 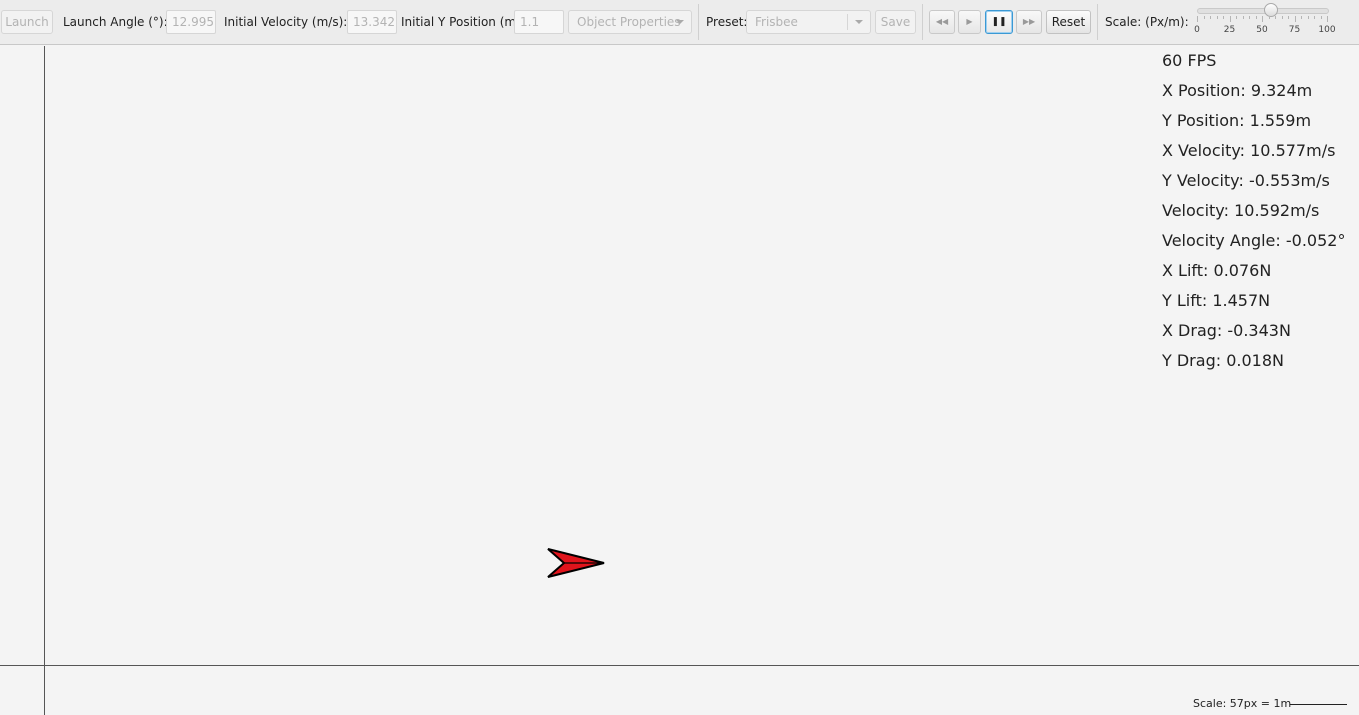 What do you see at coordinates (1189, 60) in the screenshot?
I see `fps-readout: 60 FPS` at bounding box center [1189, 60].